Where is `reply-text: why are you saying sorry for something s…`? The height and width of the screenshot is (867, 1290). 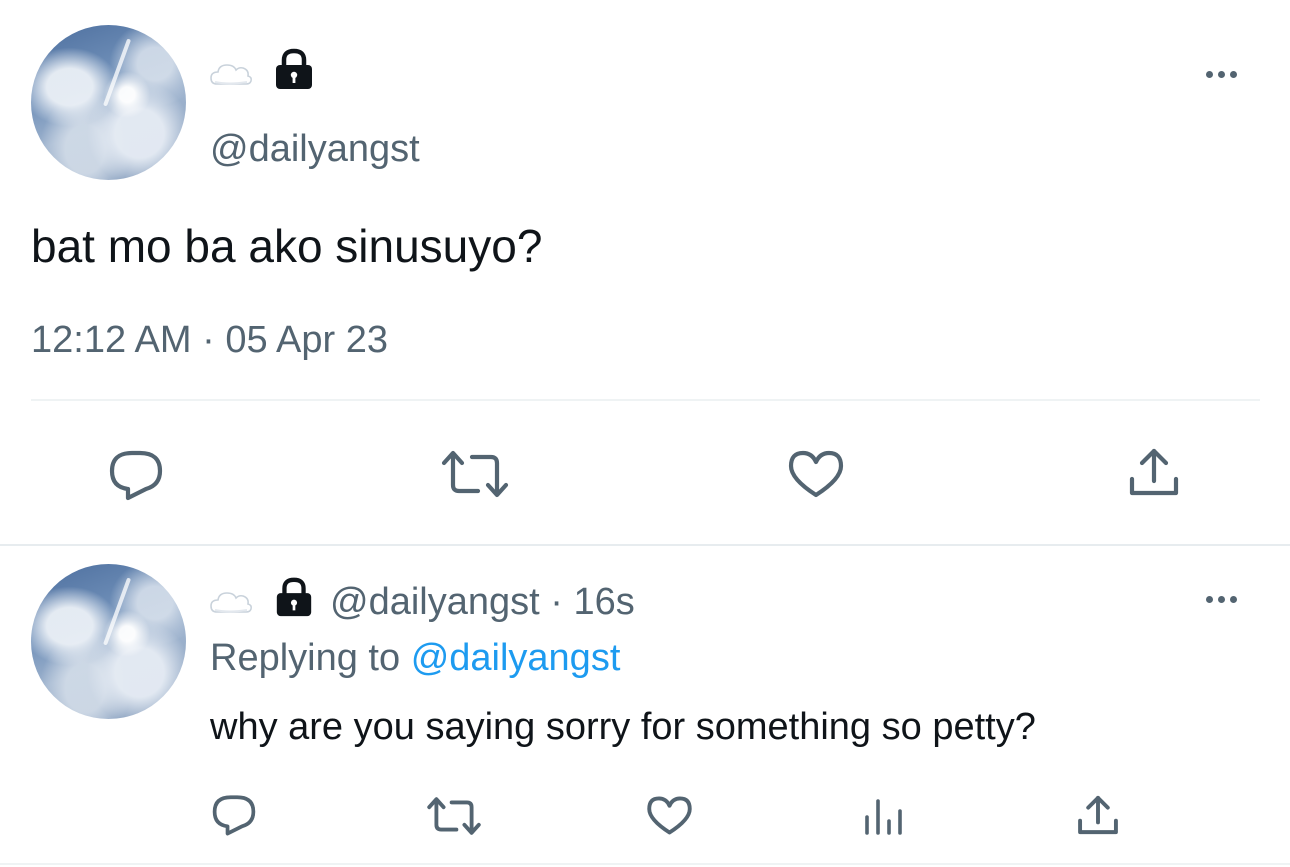
reply-text: why are you saying sorry for something s… is located at coordinates (623, 727).